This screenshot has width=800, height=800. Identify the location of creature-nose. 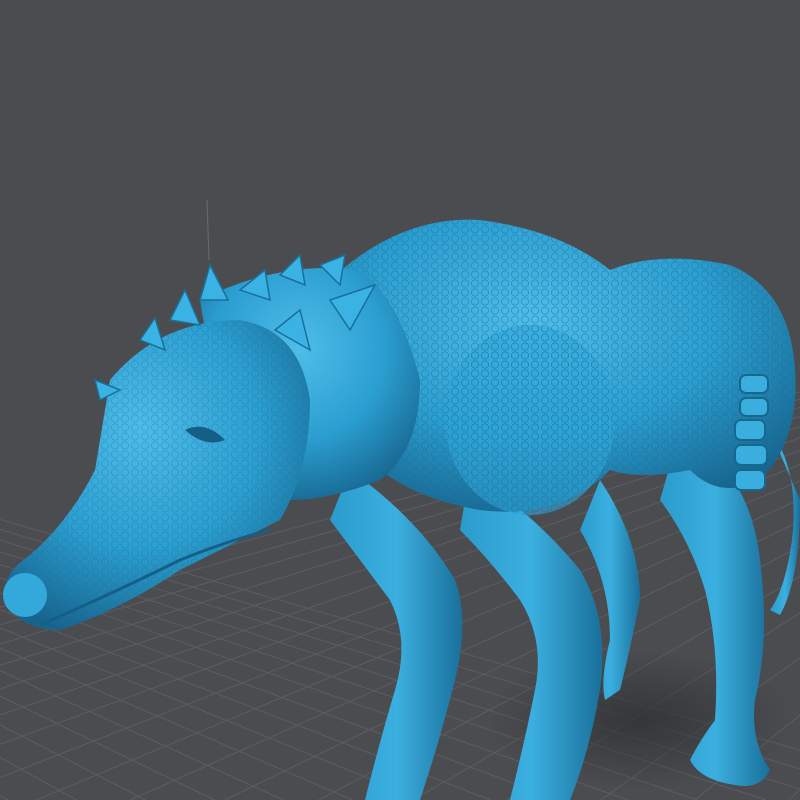
(25, 595).